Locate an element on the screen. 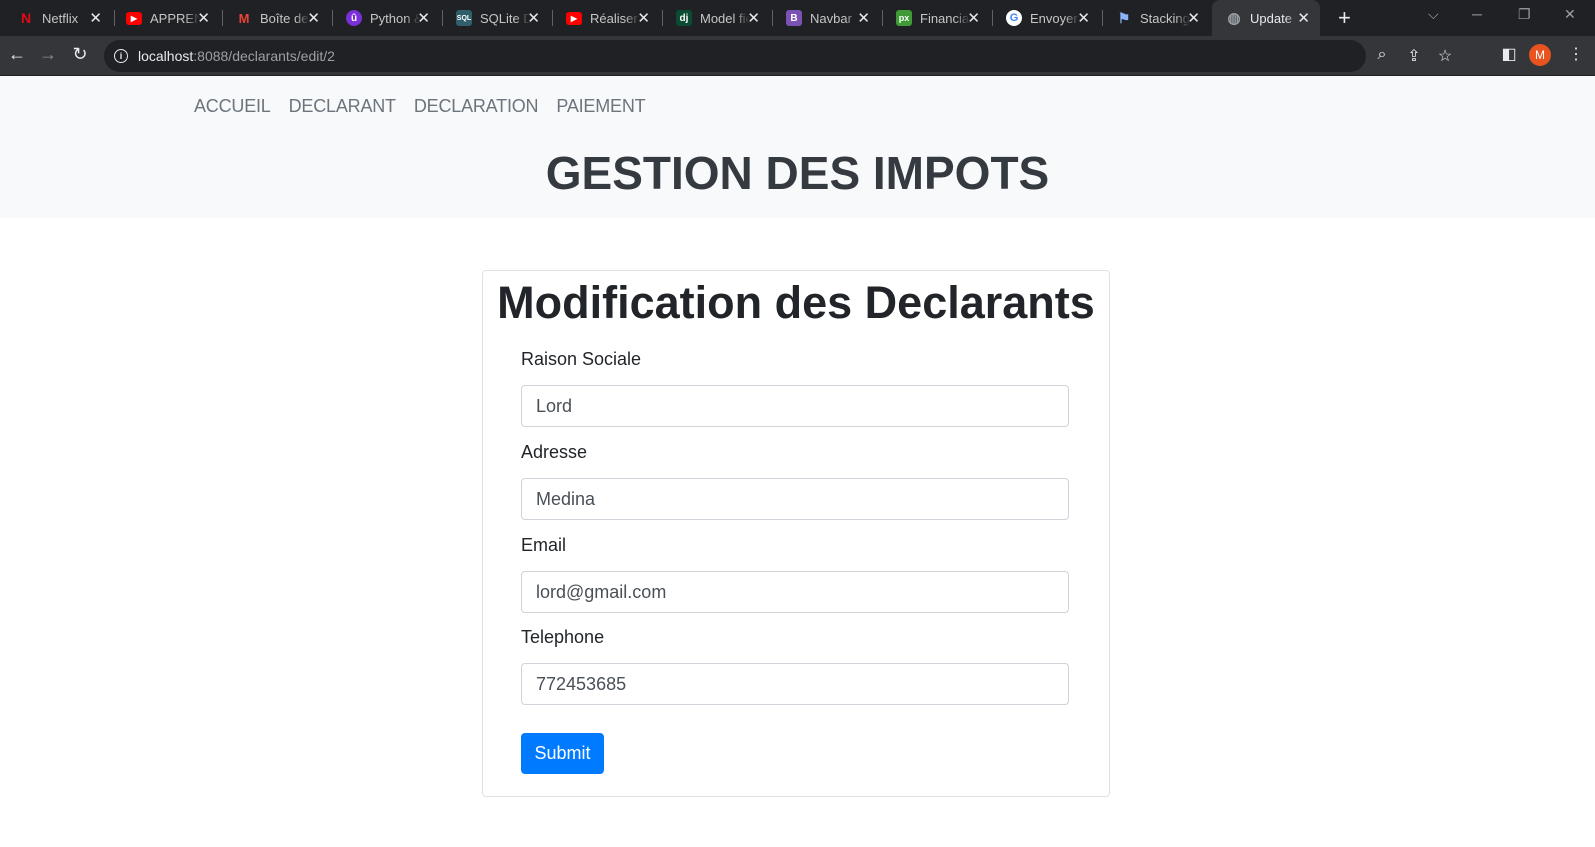 This screenshot has height=847, width=1595. browser-tab-python: û Python & ✕ is located at coordinates (386, 18).